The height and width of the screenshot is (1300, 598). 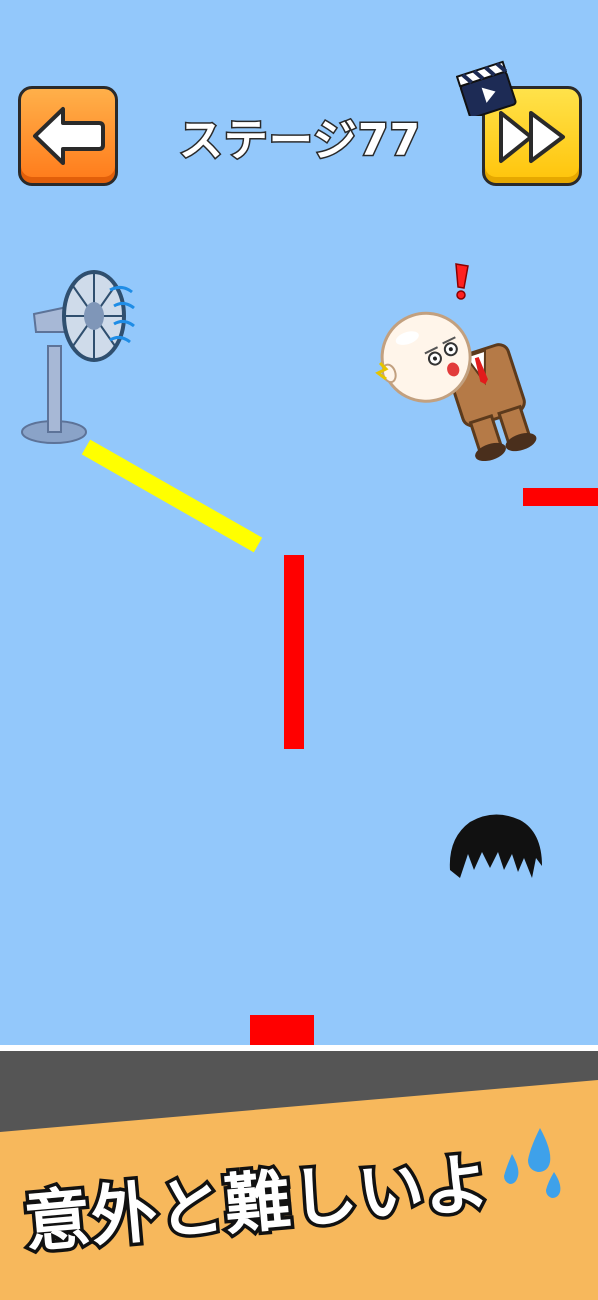 I want to click on drawn-line, so click(x=175, y=497).